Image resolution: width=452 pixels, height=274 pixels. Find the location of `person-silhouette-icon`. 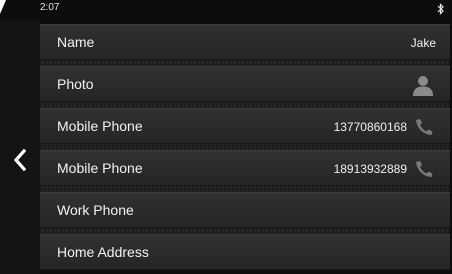

person-silhouette-icon is located at coordinates (423, 86).